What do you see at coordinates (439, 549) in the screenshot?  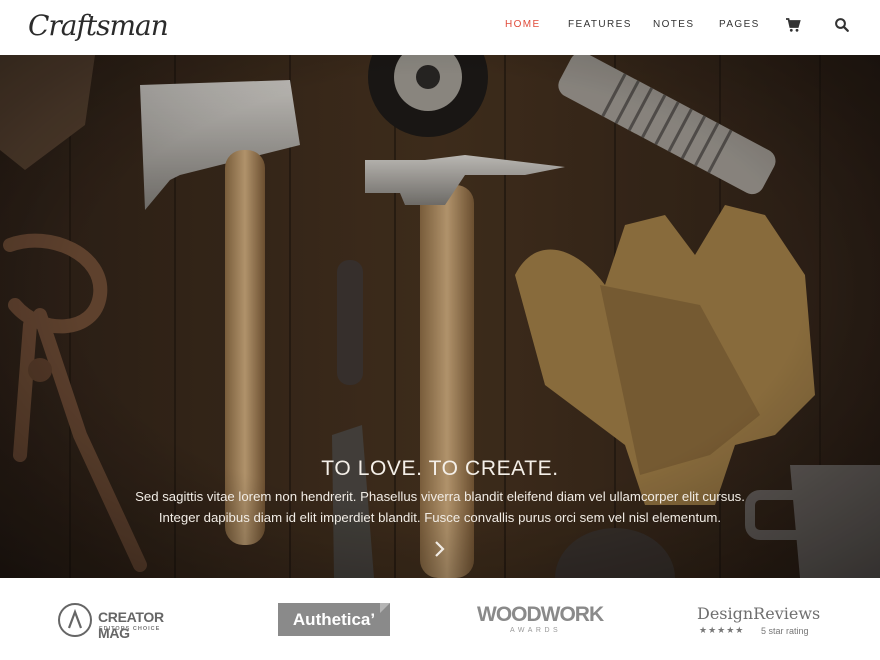 I see `chevron-right-icon` at bounding box center [439, 549].